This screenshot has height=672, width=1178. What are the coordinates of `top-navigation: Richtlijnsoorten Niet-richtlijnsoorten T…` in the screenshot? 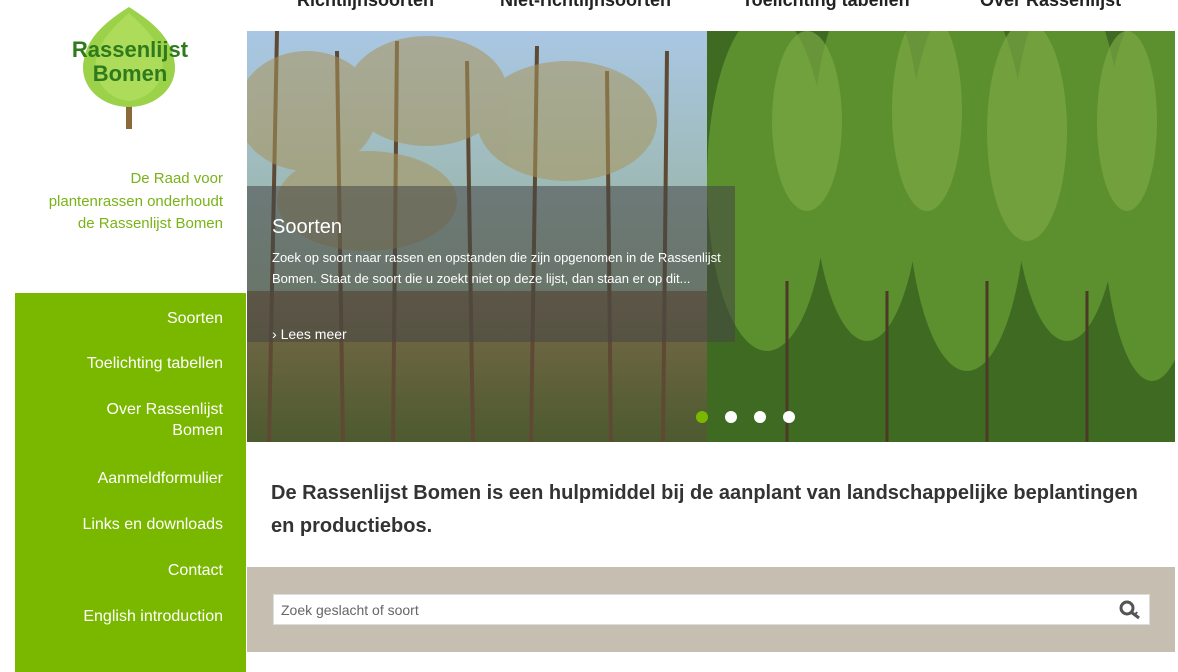 It's located at (712, 5).